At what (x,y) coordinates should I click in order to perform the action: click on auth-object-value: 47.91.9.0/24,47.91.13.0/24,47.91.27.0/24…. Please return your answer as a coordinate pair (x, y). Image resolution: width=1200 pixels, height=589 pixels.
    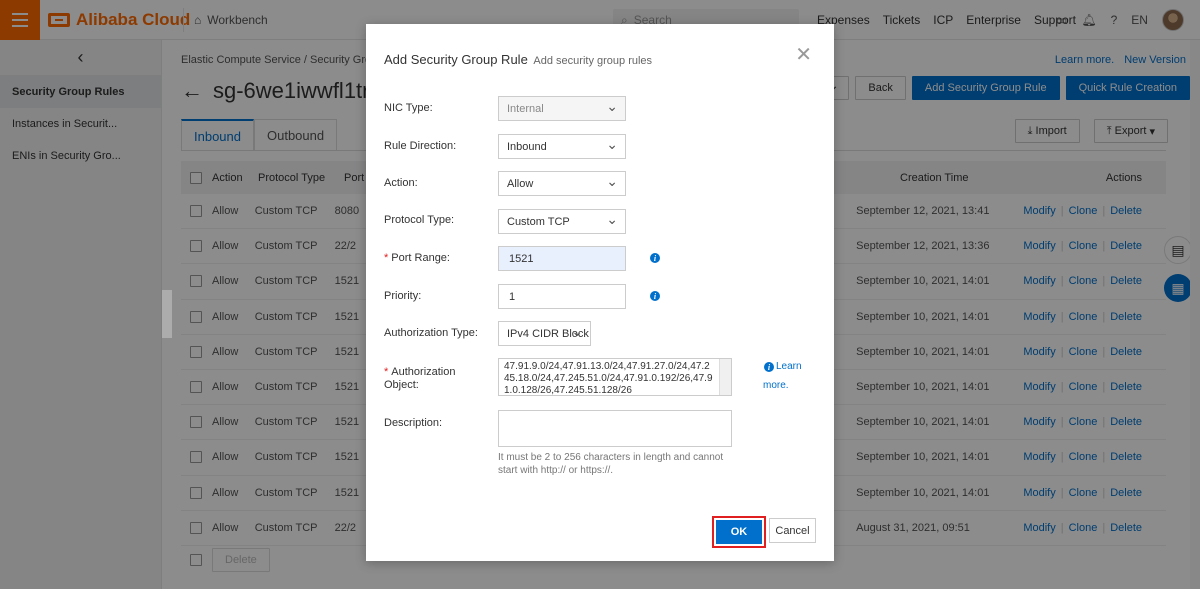
    Looking at the image, I should click on (608, 378).